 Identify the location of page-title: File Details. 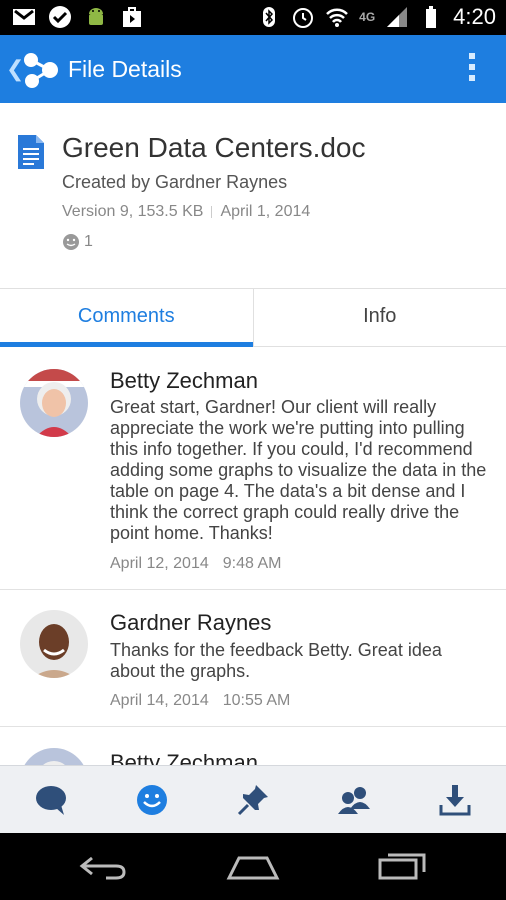
(125, 69).